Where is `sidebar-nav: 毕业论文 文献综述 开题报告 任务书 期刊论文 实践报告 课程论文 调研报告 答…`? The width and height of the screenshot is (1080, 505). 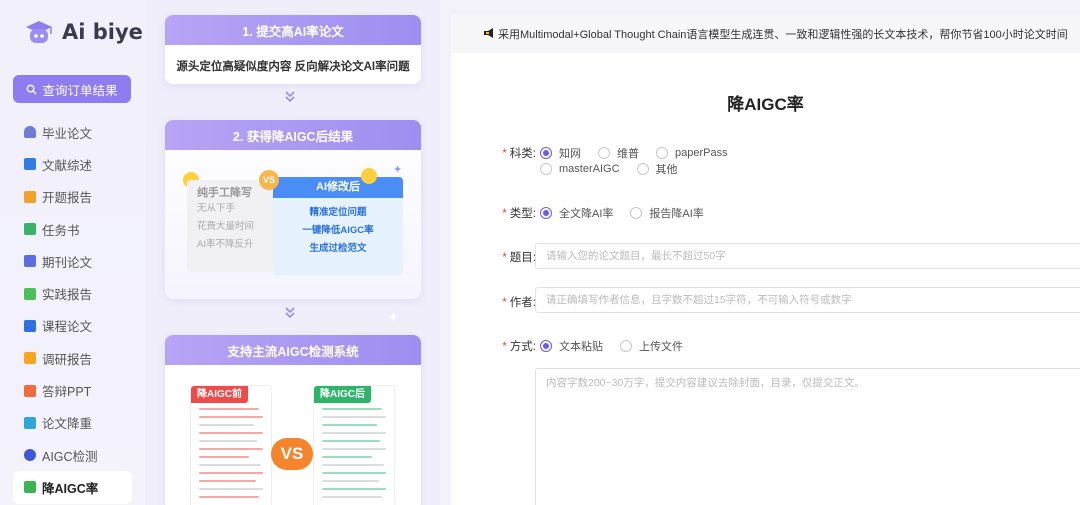 sidebar-nav: 毕业论文 文献综述 开题报告 任务书 期刊论文 实践报告 课程论文 调研报告 答… is located at coordinates (72, 310).